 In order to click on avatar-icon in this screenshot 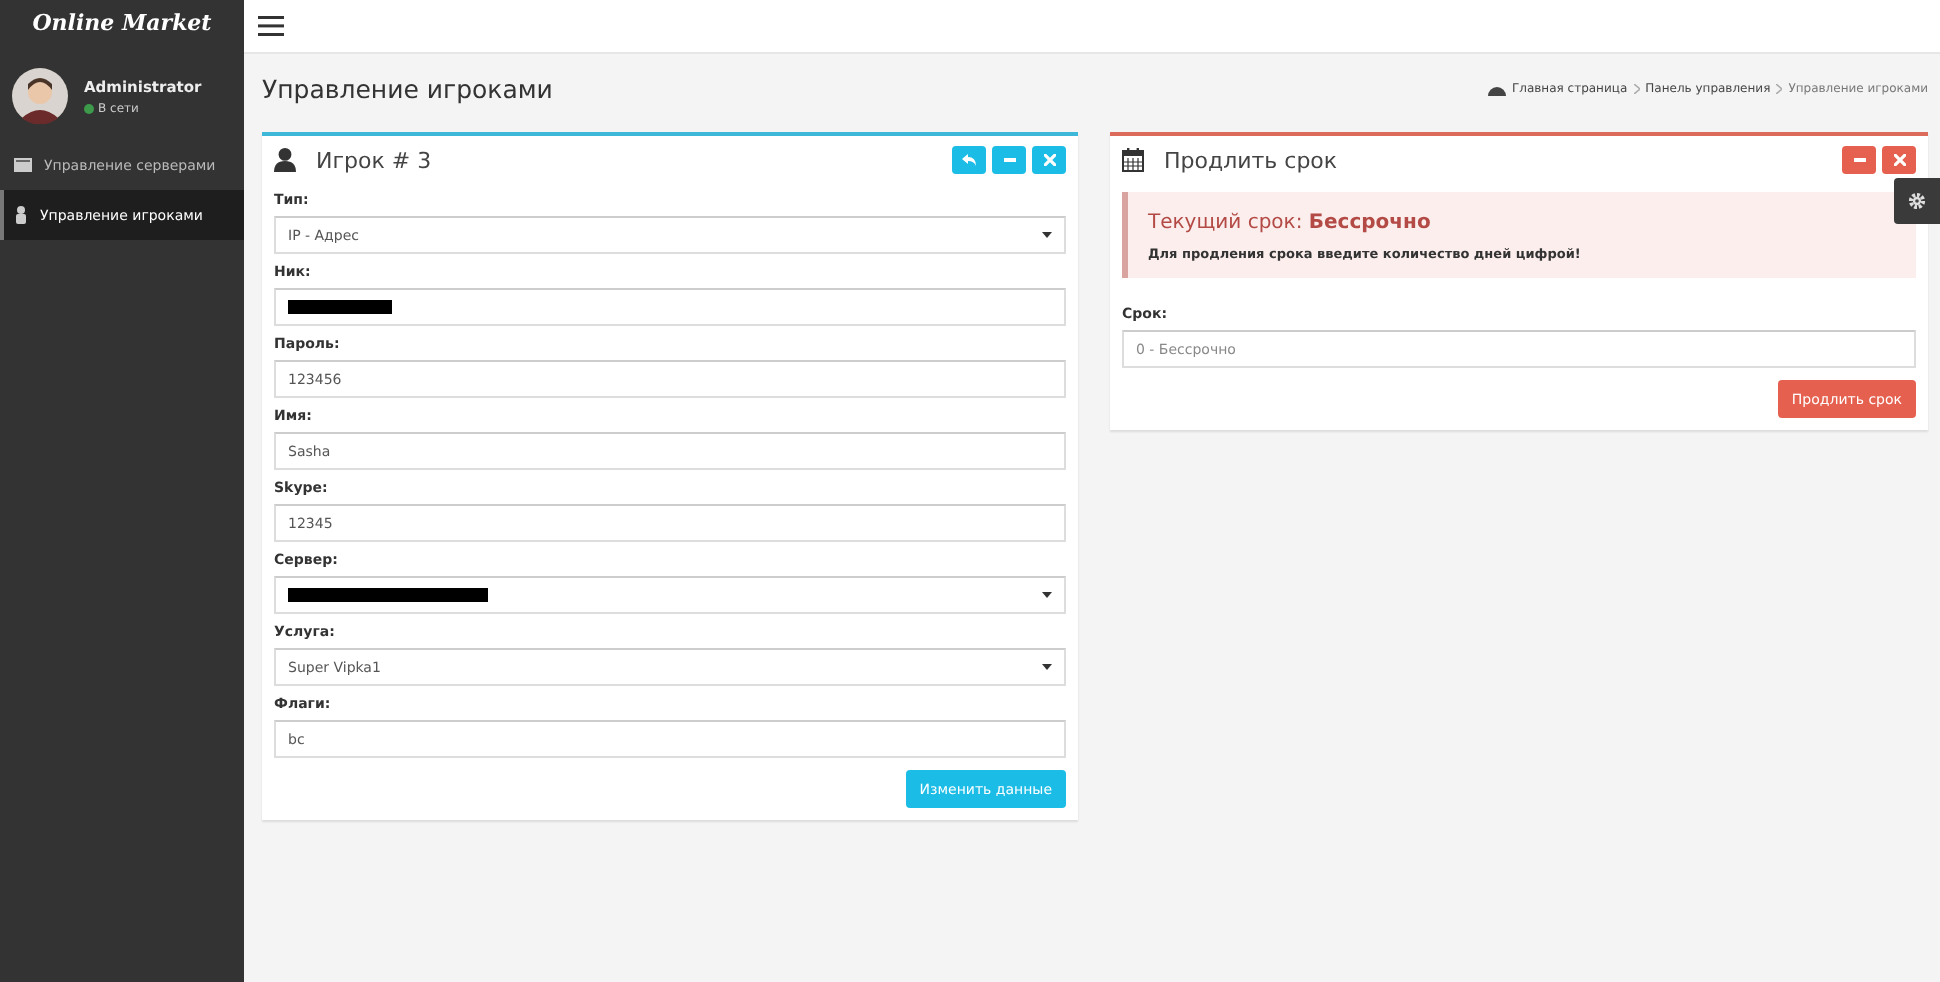, I will do `click(40, 96)`.